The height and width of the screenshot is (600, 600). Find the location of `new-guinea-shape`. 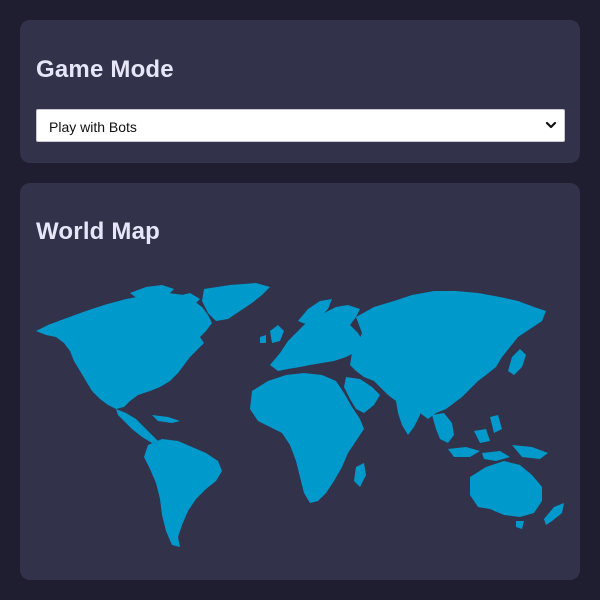

new-guinea-shape is located at coordinates (530, 452).